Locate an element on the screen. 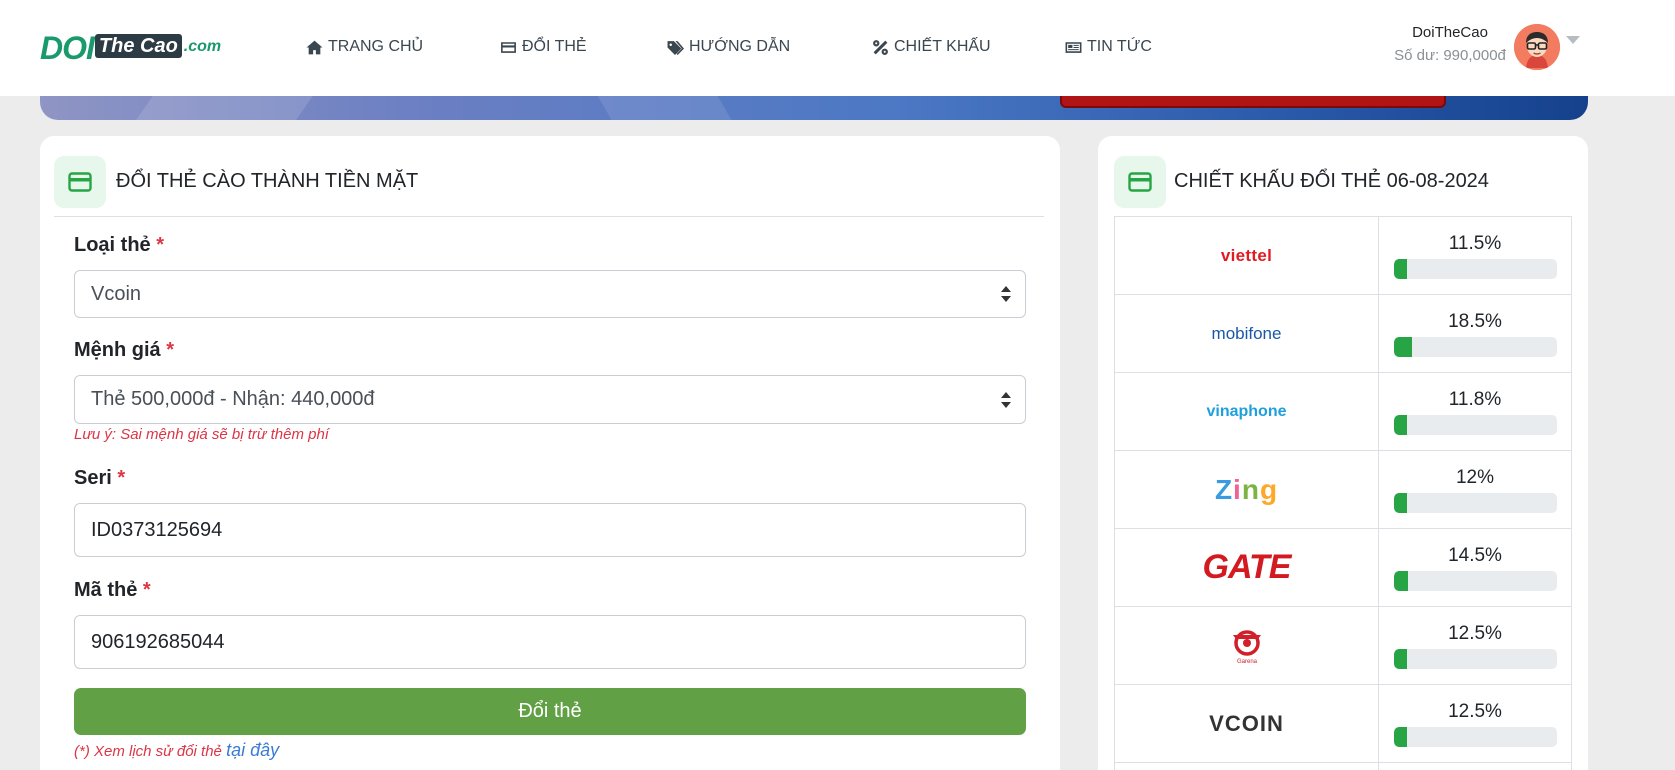 Image resolution: width=1675 pixels, height=770 pixels. zing-logo: Zing is located at coordinates (1247, 489).